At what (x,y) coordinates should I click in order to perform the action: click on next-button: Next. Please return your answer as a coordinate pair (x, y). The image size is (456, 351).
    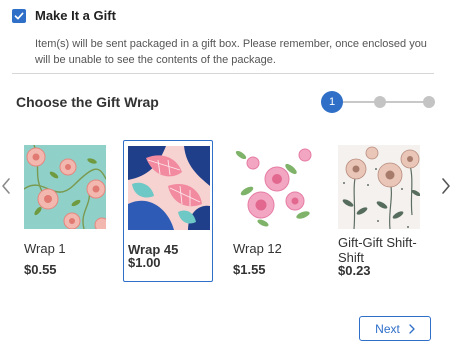
    Looking at the image, I should click on (395, 328).